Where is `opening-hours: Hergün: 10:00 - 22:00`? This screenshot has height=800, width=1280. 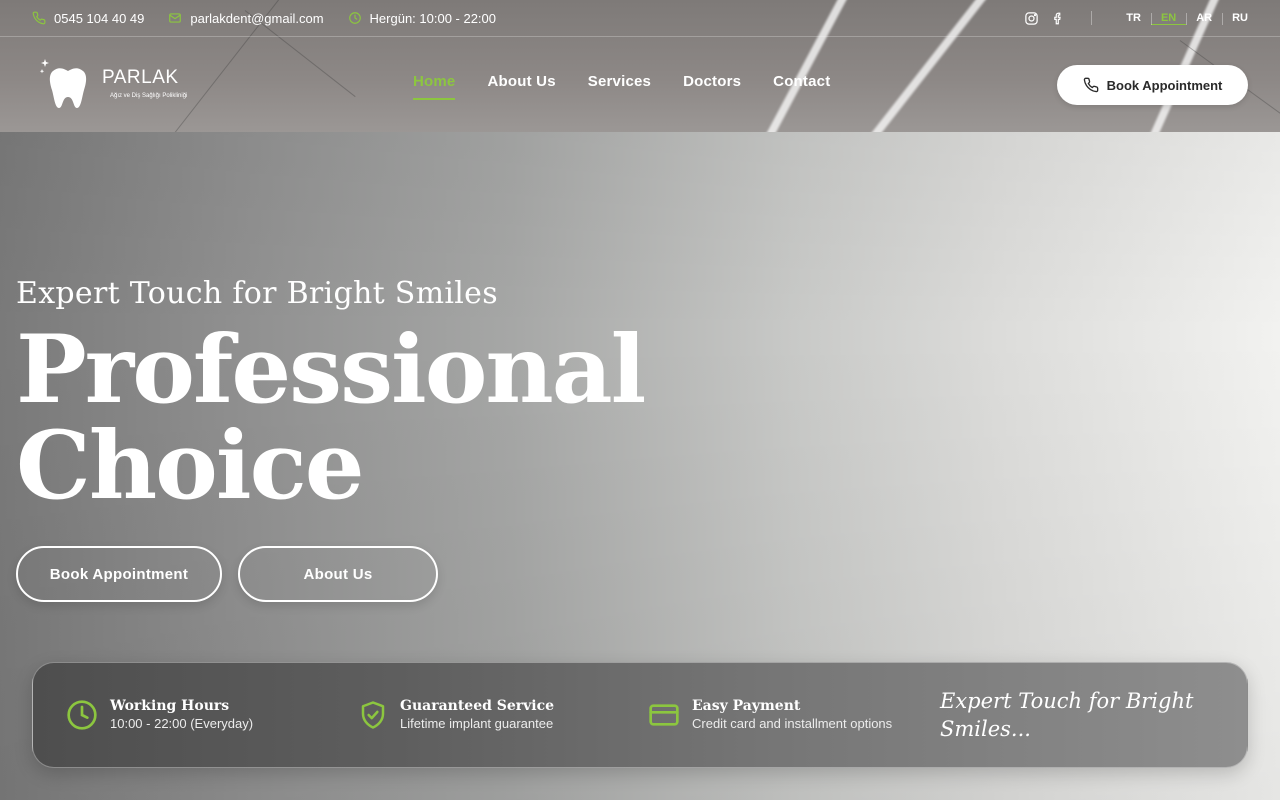 opening-hours: Hergün: 10:00 - 22:00 is located at coordinates (422, 18).